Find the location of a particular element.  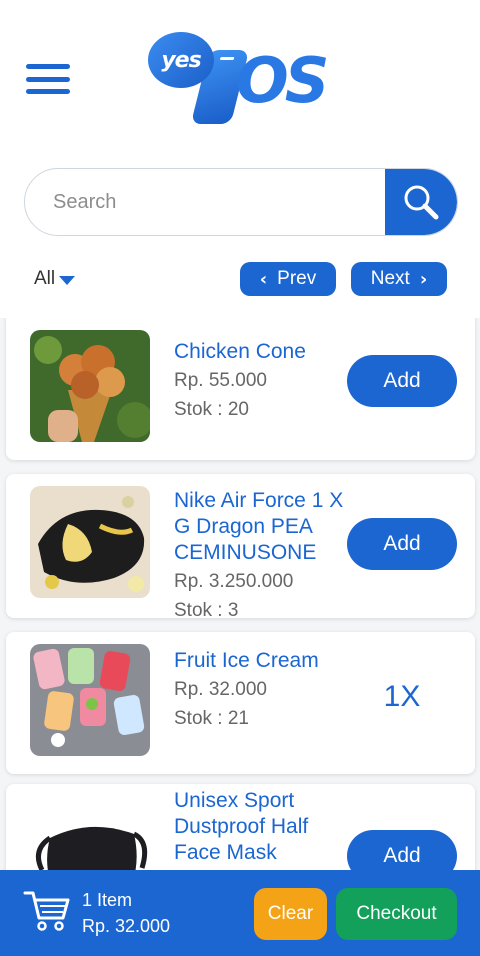

product-image-chicken-cone is located at coordinates (90, 386).